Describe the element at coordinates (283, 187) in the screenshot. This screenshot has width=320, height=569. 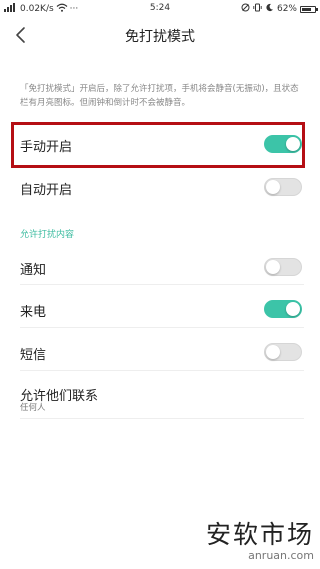
I see `auto-on-toggle` at that location.